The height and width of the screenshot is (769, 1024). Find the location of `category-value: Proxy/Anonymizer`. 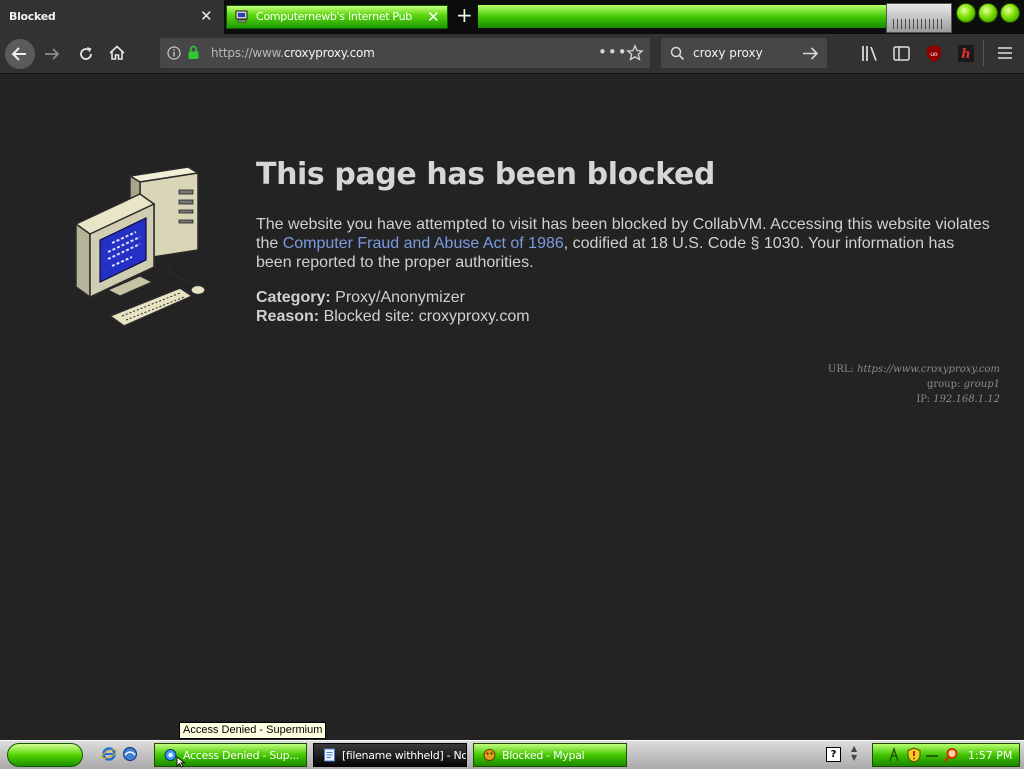

category-value: Proxy/Anonymizer is located at coordinates (400, 297).